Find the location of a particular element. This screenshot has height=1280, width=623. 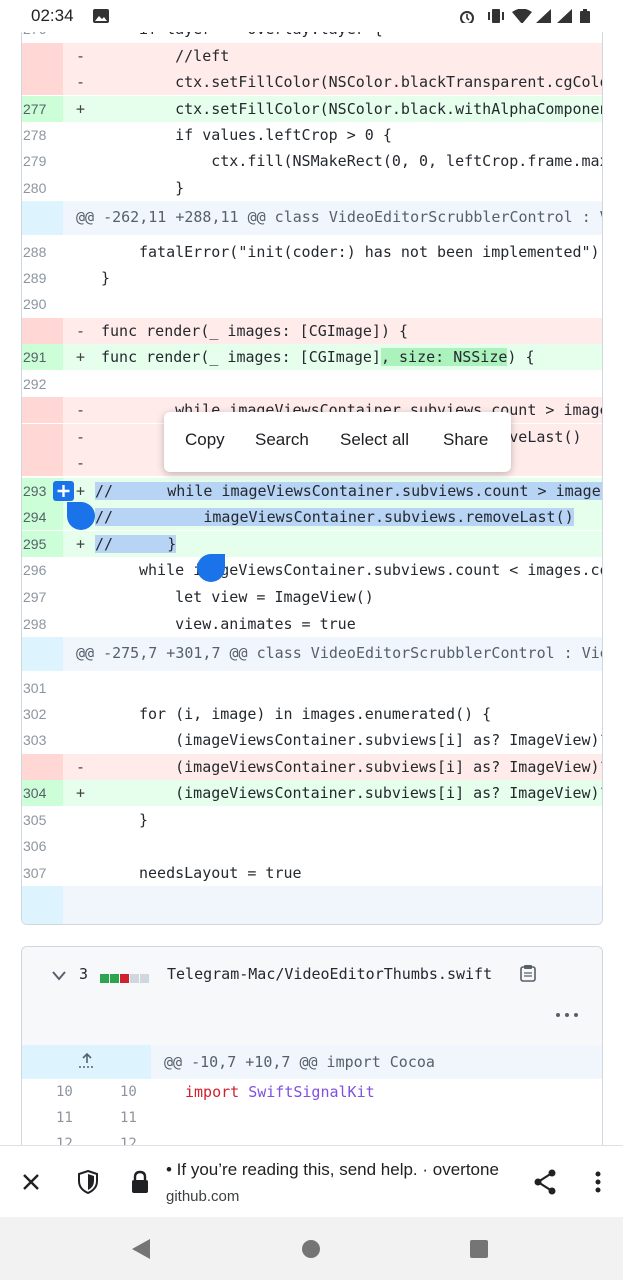

selection-end-handle is located at coordinates (211, 568).